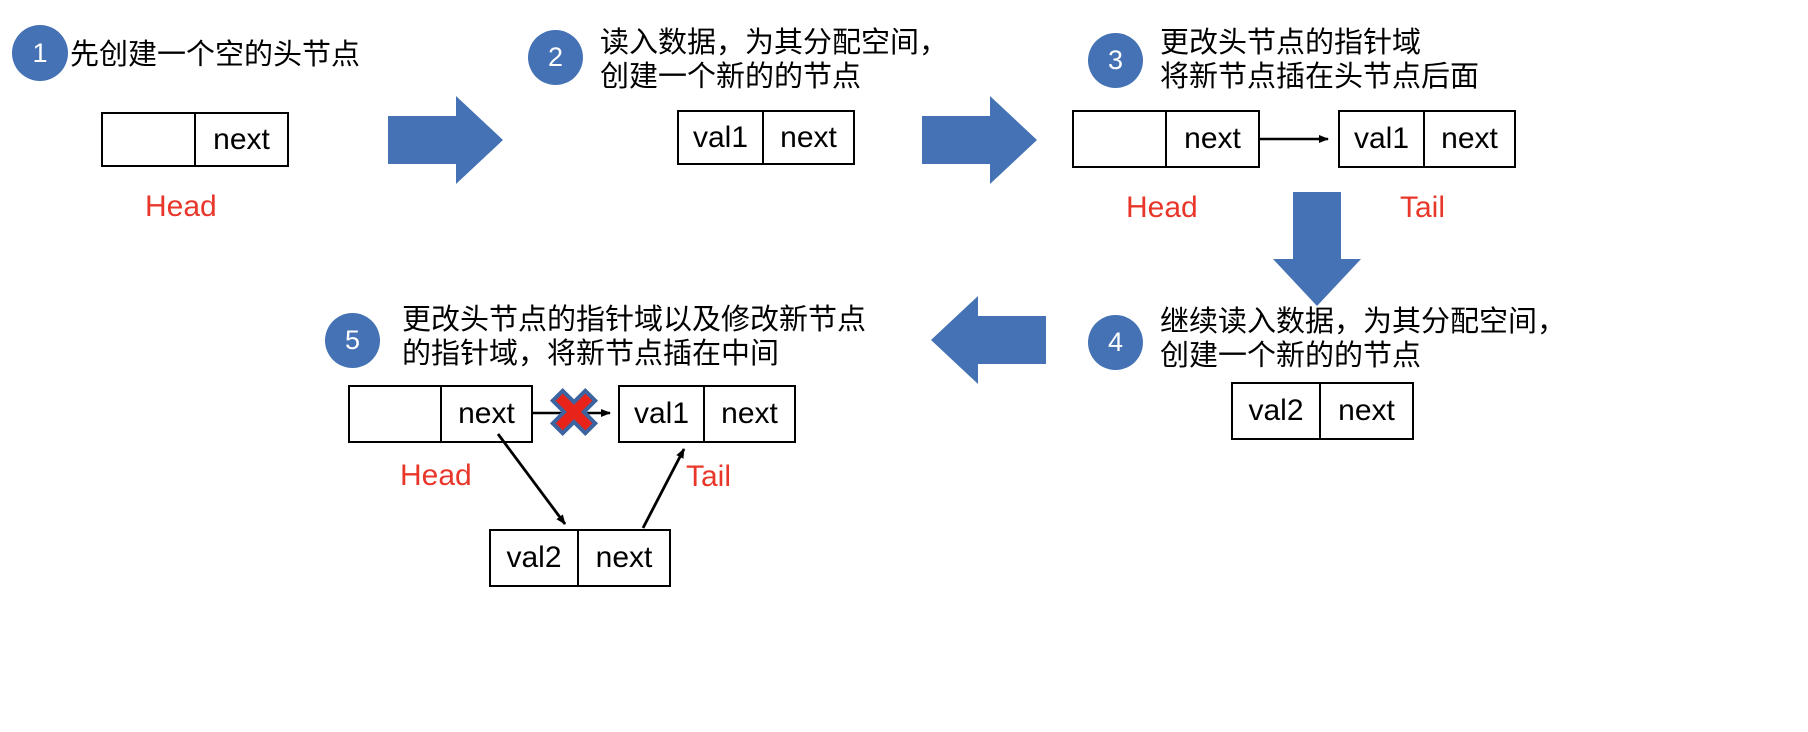 The width and height of the screenshot is (1808, 732). Describe the element at coordinates (748, 414) in the screenshot. I see `node-step5-first-next: next` at that location.